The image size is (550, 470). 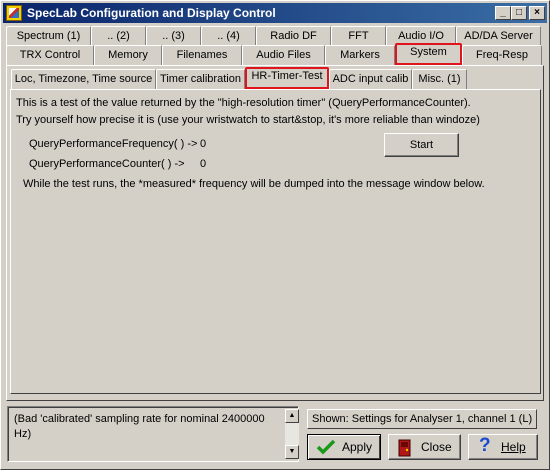 What do you see at coordinates (283, 55) in the screenshot?
I see `tab-audio-files: Audio Files` at bounding box center [283, 55].